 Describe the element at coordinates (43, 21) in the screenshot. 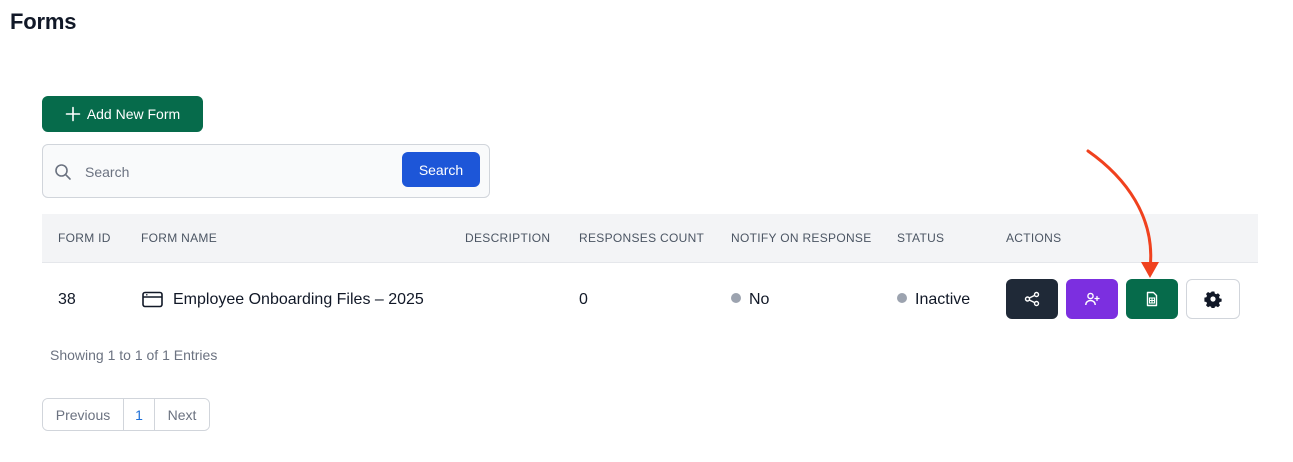

I see `page-title: Forms` at that location.